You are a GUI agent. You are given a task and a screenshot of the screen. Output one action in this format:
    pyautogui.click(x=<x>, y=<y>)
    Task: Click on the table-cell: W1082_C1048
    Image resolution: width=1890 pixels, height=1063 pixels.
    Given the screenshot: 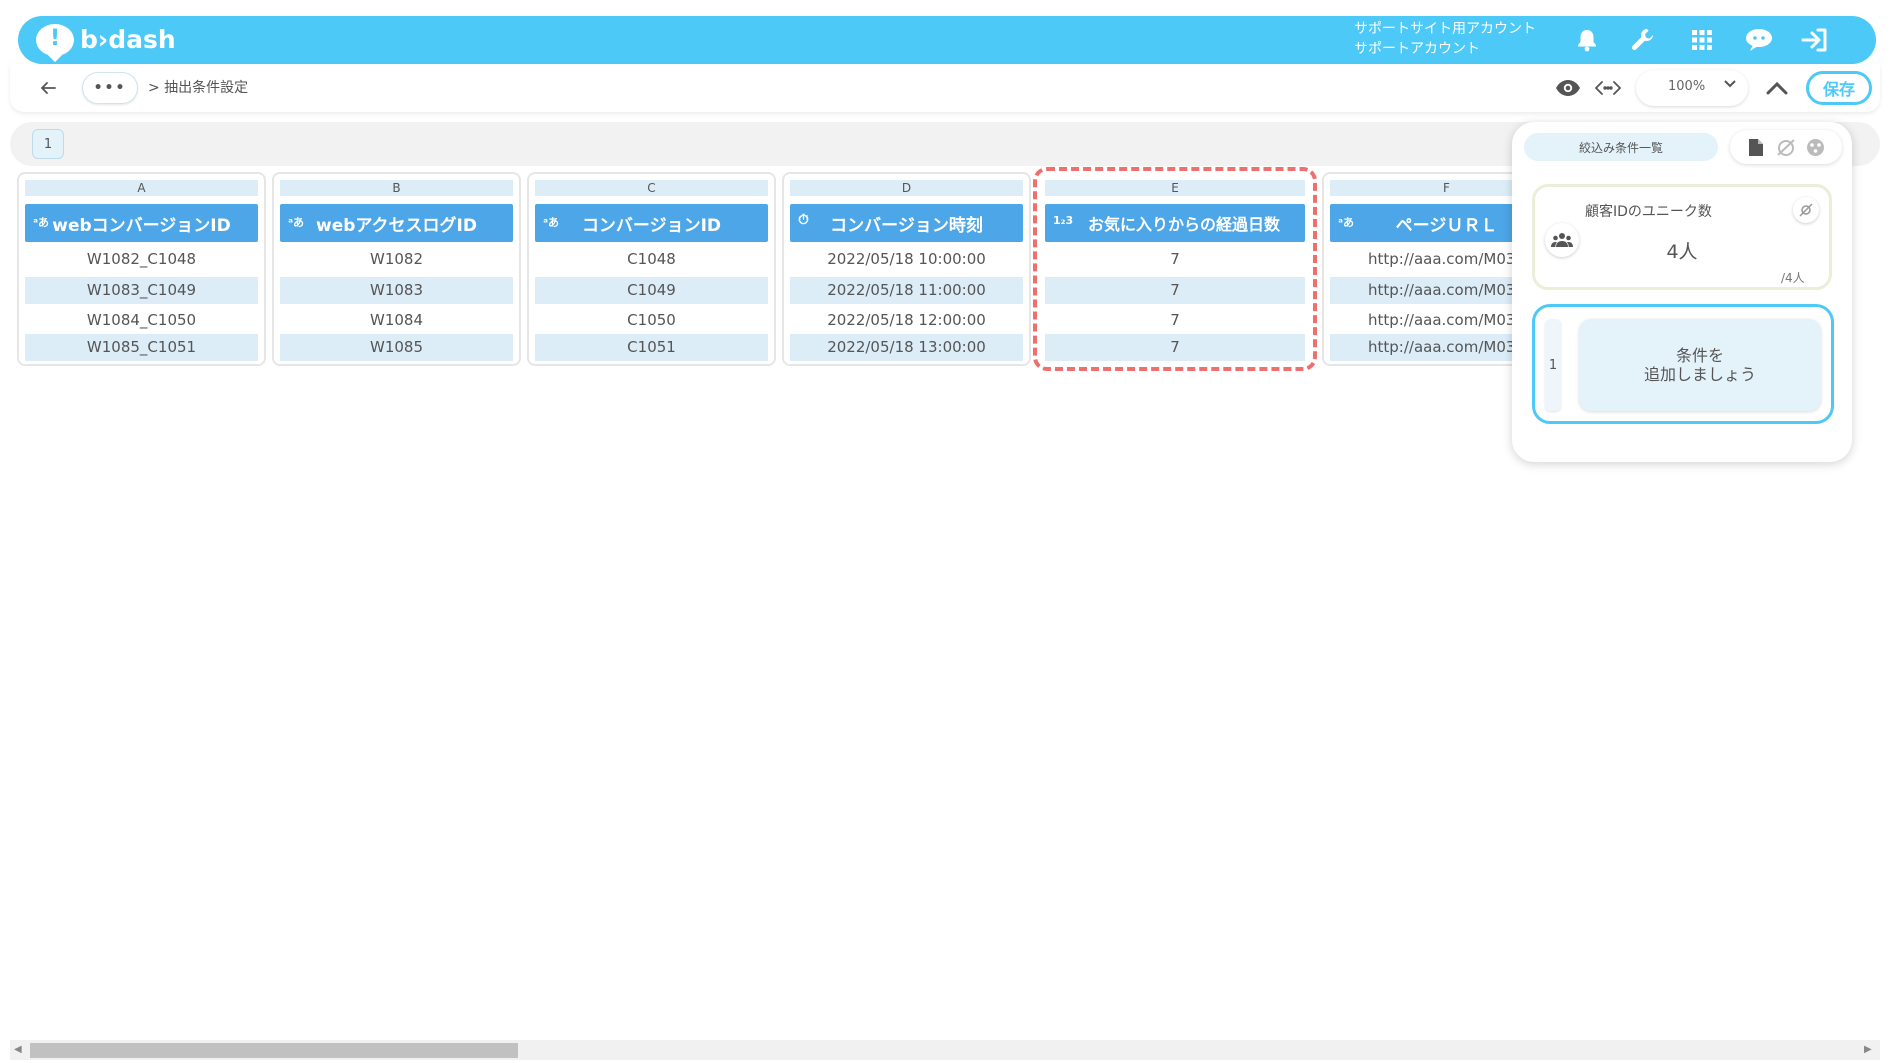 What is the action you would take?
    pyautogui.click(x=141, y=259)
    